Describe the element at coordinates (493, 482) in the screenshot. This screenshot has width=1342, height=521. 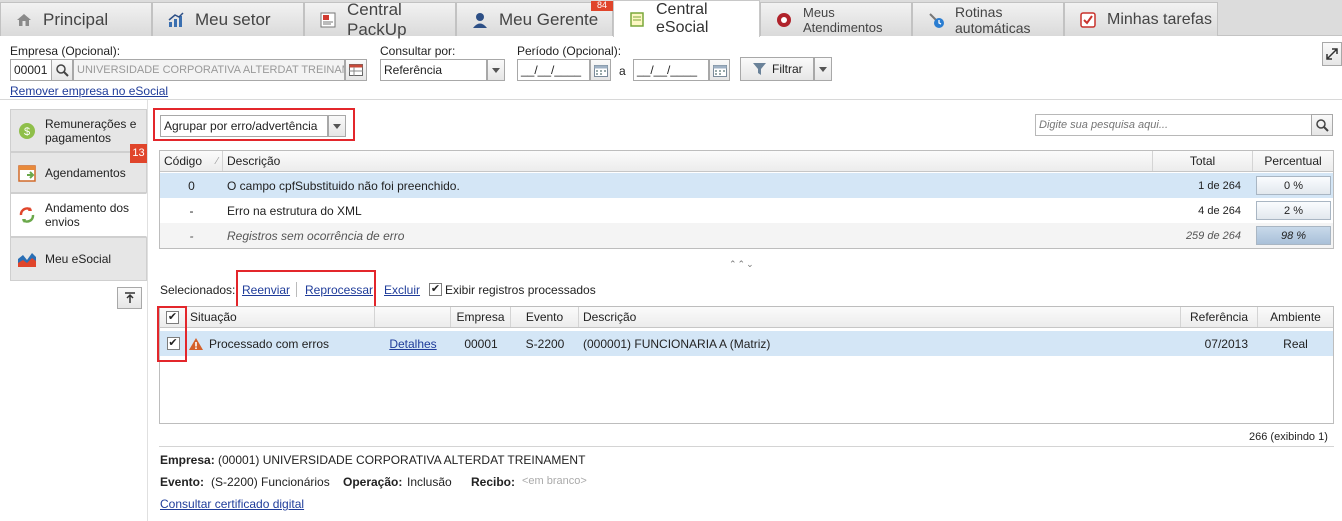
I see `detail-recibo-label: Recibo:` at that location.